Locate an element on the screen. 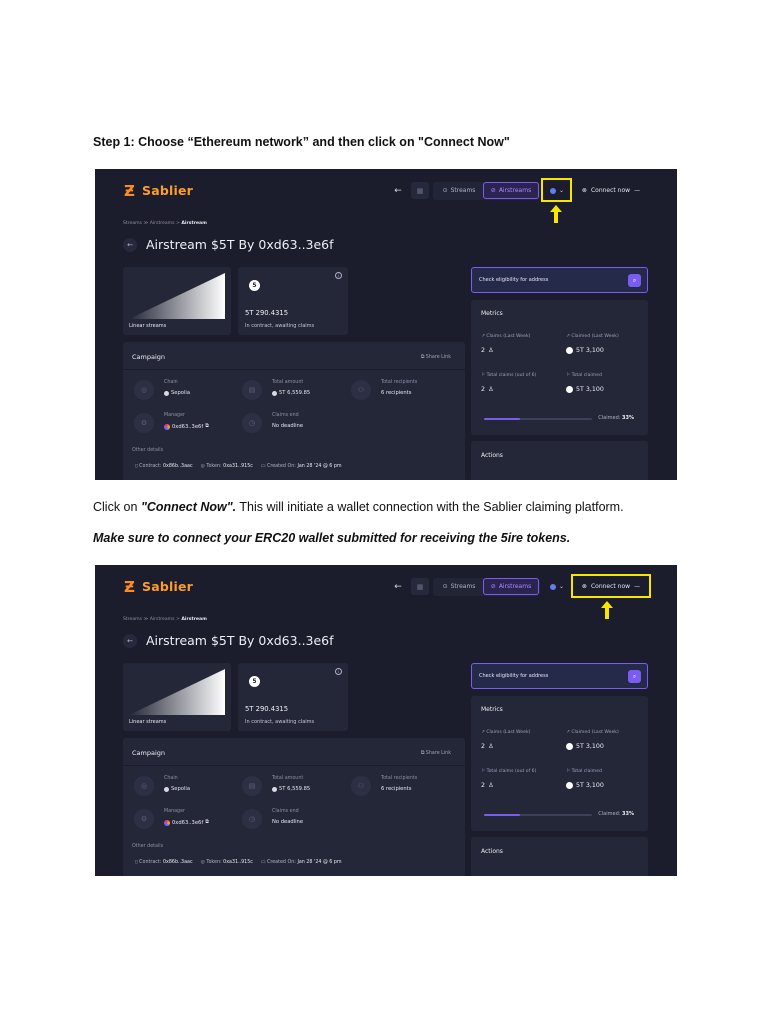  page-header: ← Airstream $5T By 0xd63..3e6f is located at coordinates (228, 244).